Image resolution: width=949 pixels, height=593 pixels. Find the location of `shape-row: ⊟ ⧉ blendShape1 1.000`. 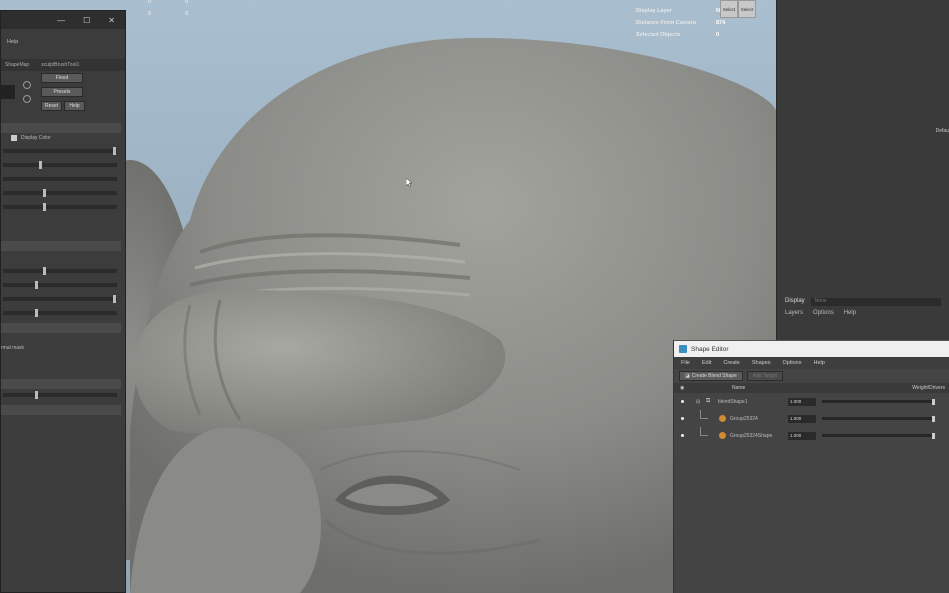

shape-row: ⊟ ⧉ blendShape1 1.000 is located at coordinates (811, 401).